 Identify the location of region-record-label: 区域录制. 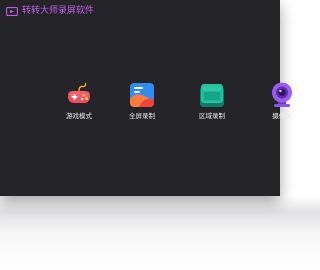
(212, 116).